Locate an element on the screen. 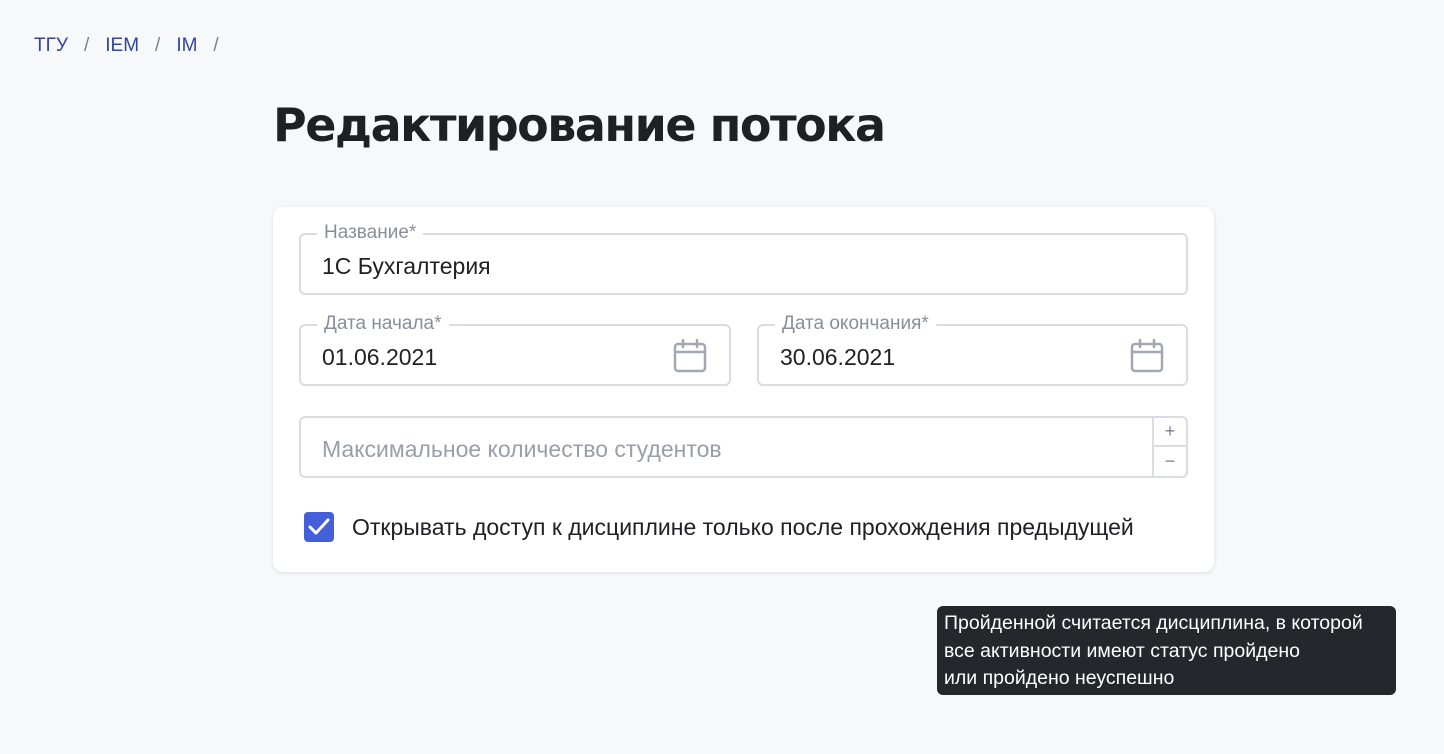 The width and height of the screenshot is (1444, 754). breadcrumb-item-tgu: ТГУ is located at coordinates (51, 46).